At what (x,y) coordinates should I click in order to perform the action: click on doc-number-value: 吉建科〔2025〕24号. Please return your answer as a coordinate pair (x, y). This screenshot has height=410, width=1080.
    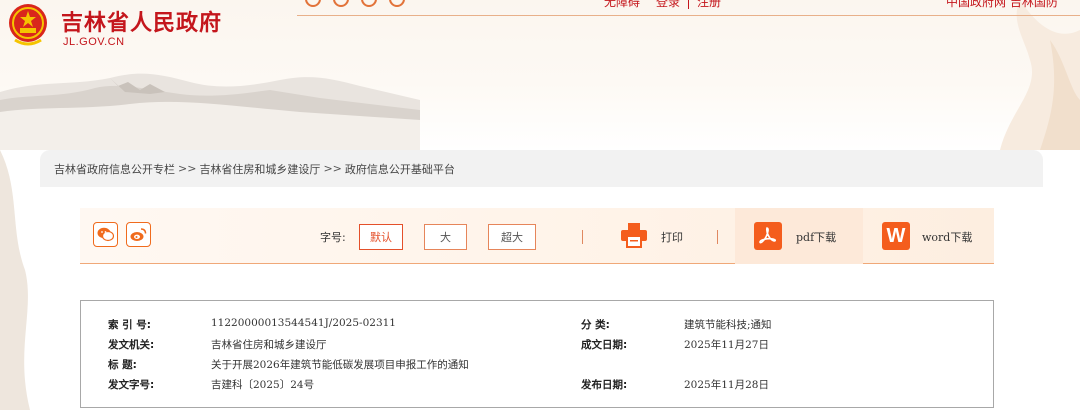
    Looking at the image, I should click on (263, 385).